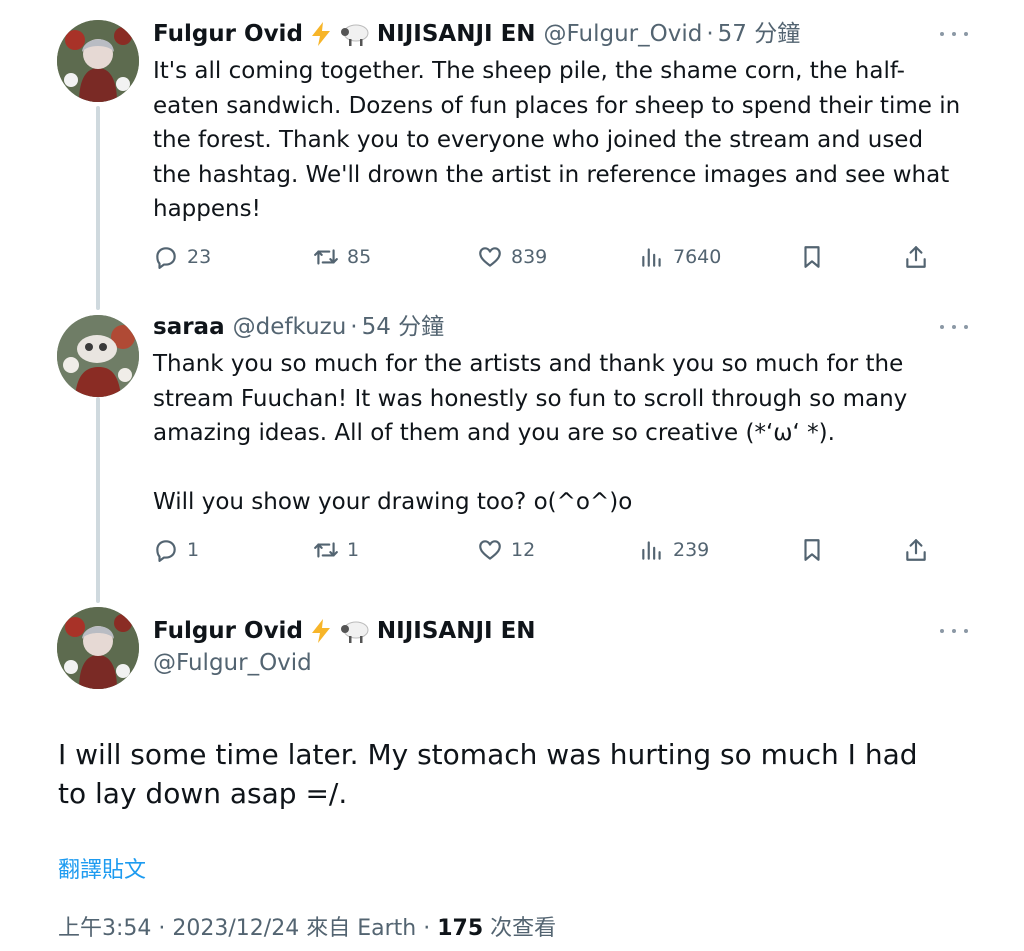  What do you see at coordinates (523, 928) in the screenshot?
I see `view-count-label: 次查看` at bounding box center [523, 928].